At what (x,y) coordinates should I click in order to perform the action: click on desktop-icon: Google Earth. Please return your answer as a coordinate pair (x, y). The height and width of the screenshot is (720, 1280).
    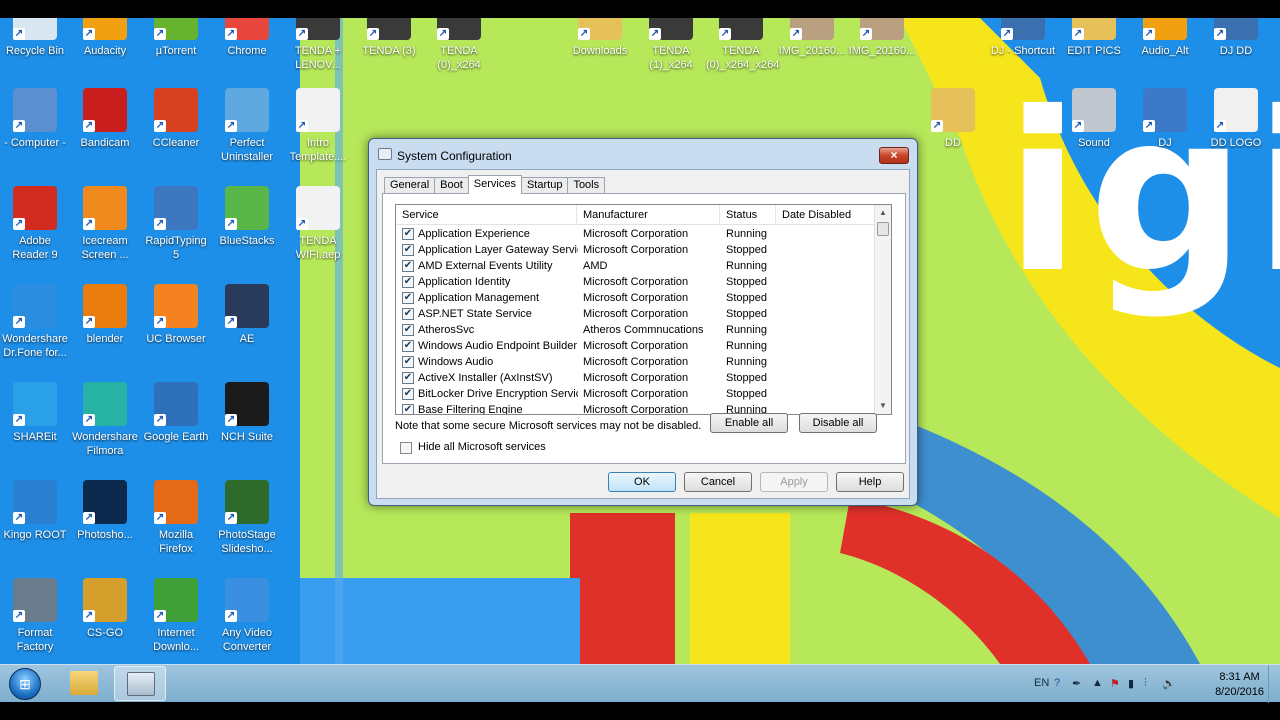
    Looking at the image, I should click on (176, 413).